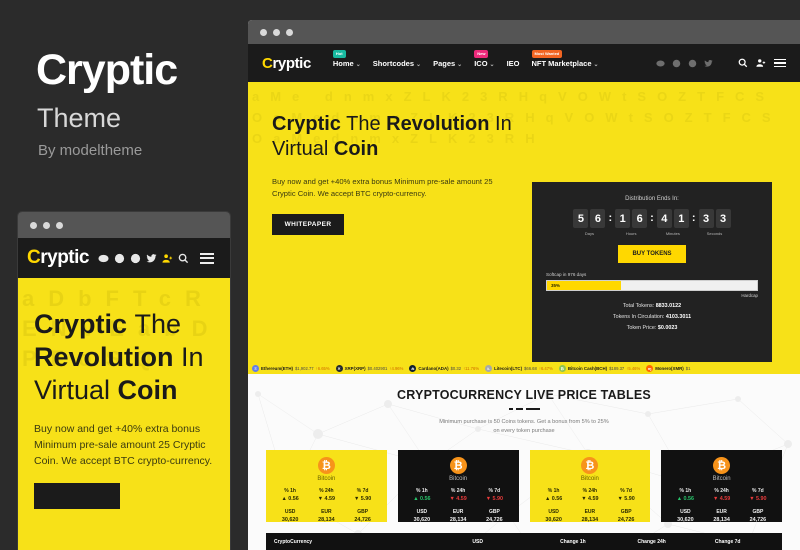 This screenshot has width=800, height=550. I want to click on progress-value: 35%, so click(556, 285).